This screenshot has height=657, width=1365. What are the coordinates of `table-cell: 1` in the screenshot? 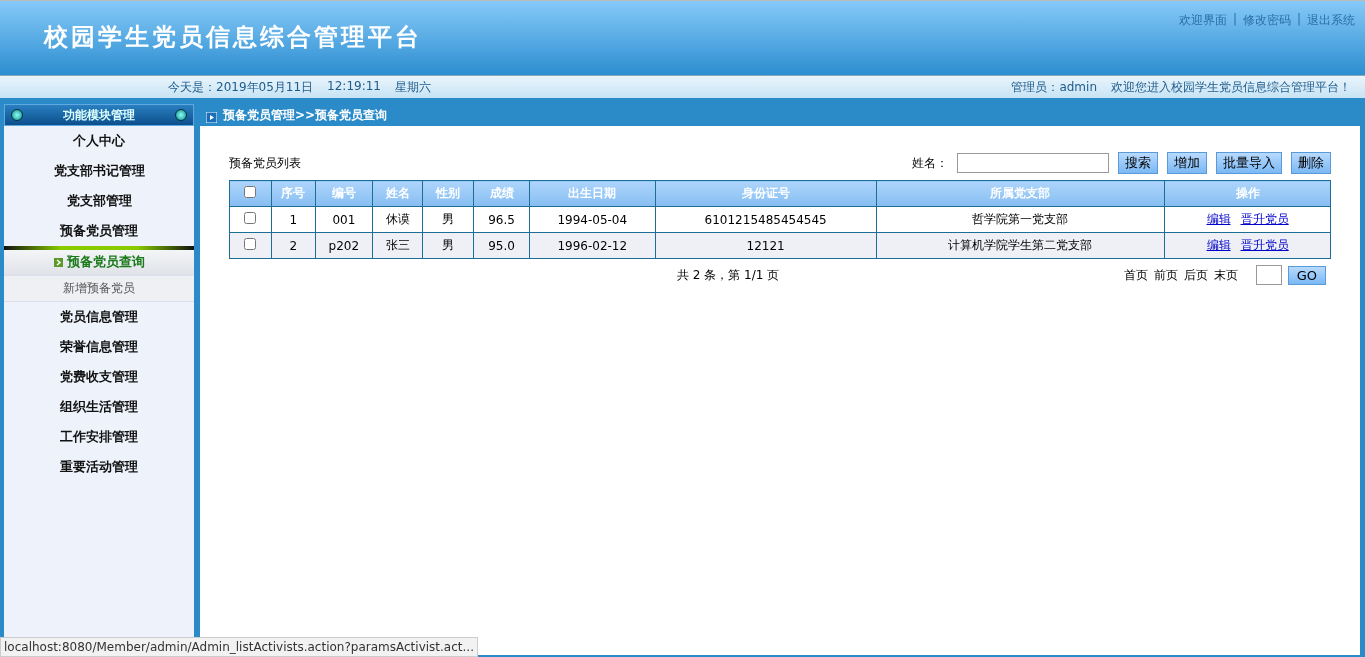 It's located at (293, 219).